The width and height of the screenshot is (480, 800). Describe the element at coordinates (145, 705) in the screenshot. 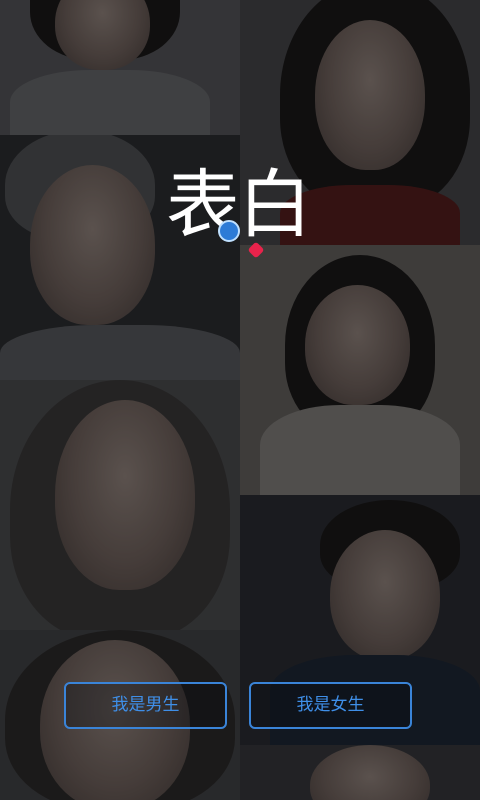

I see `i-am-male-button: 我是男生` at that location.